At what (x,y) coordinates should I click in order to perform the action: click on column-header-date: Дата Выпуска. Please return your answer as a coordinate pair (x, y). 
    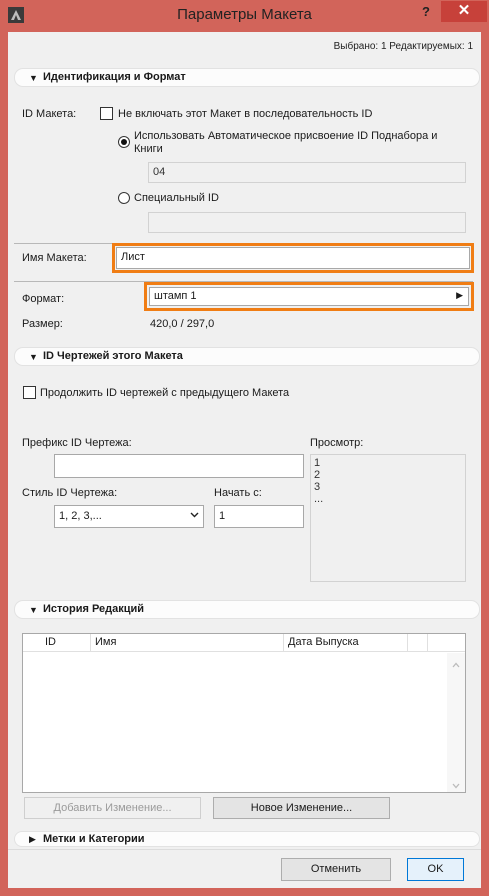
    Looking at the image, I should click on (346, 643).